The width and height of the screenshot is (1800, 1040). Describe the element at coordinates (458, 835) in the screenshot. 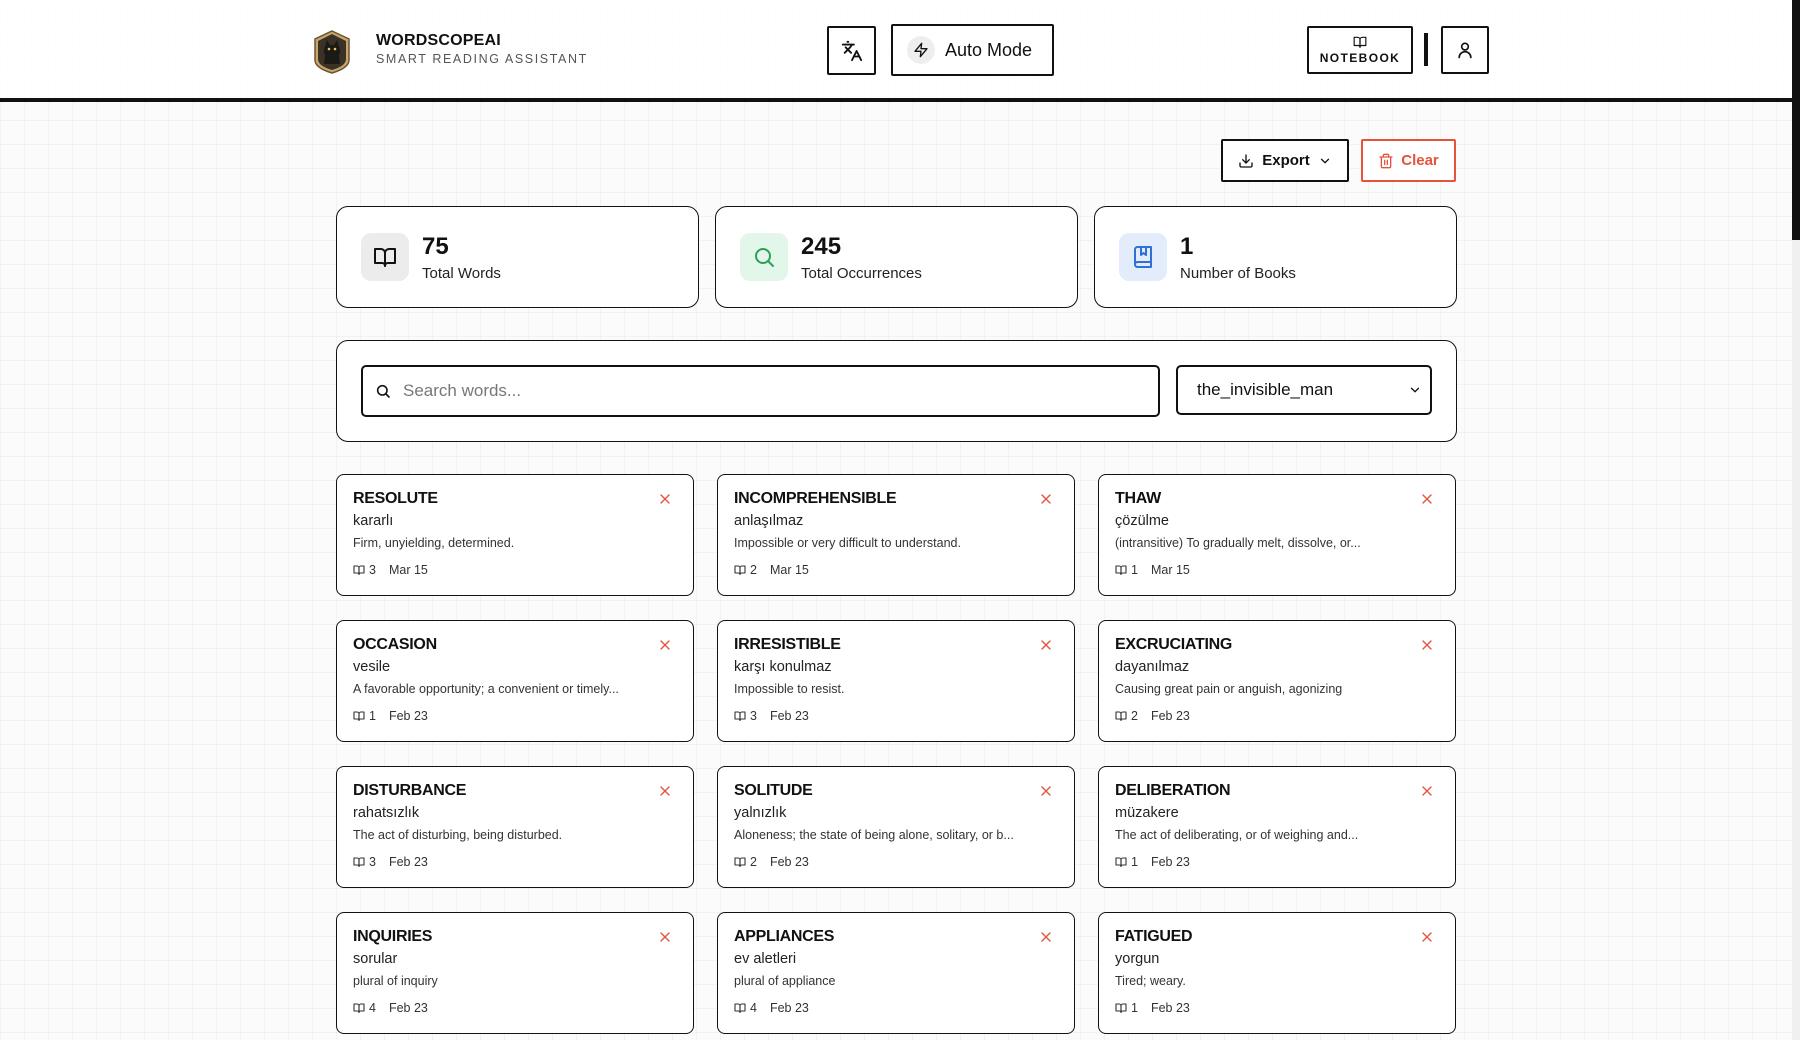

I see `word-definition: The act of disturbing, being disturbed.` at that location.